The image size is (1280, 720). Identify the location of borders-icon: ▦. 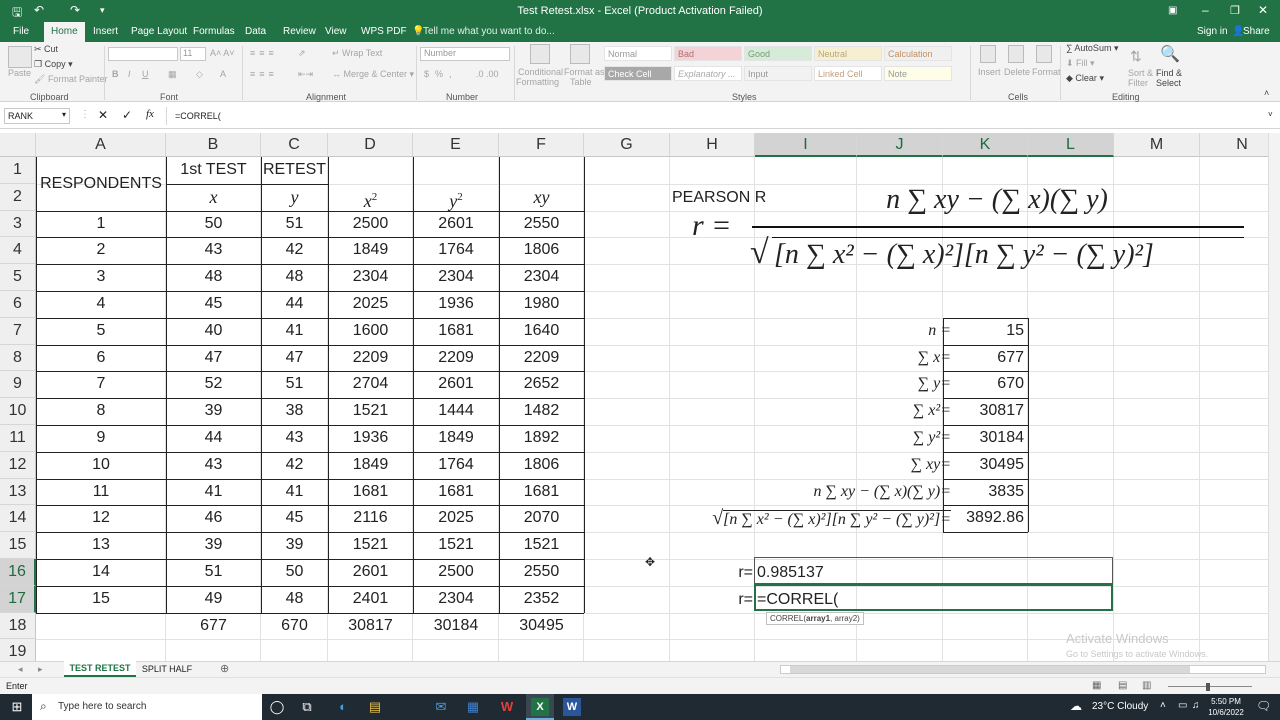
(172, 74).